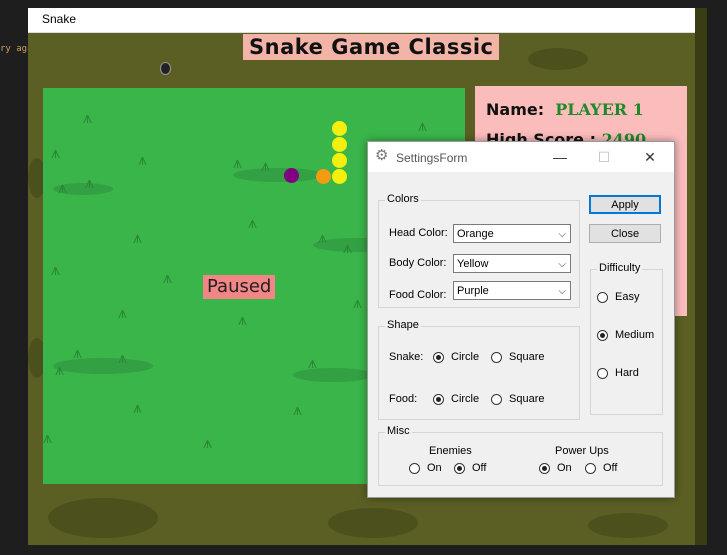 The height and width of the screenshot is (555, 727). I want to click on window-title: Snake, so click(59, 19).